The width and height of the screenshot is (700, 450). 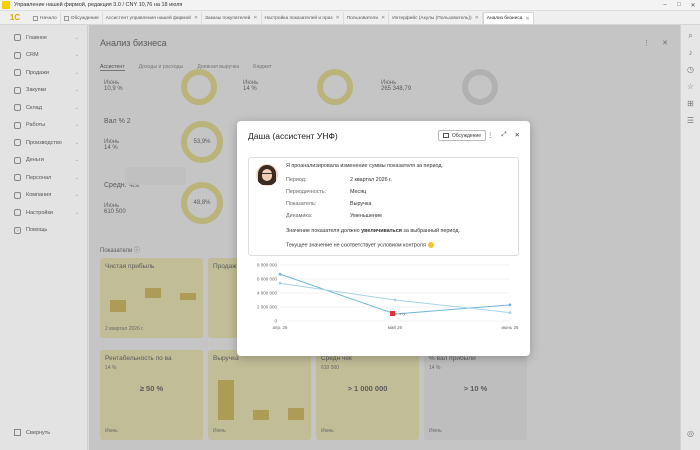 I want to click on tab-discussions: Обсуждения, so click(x=82, y=18).